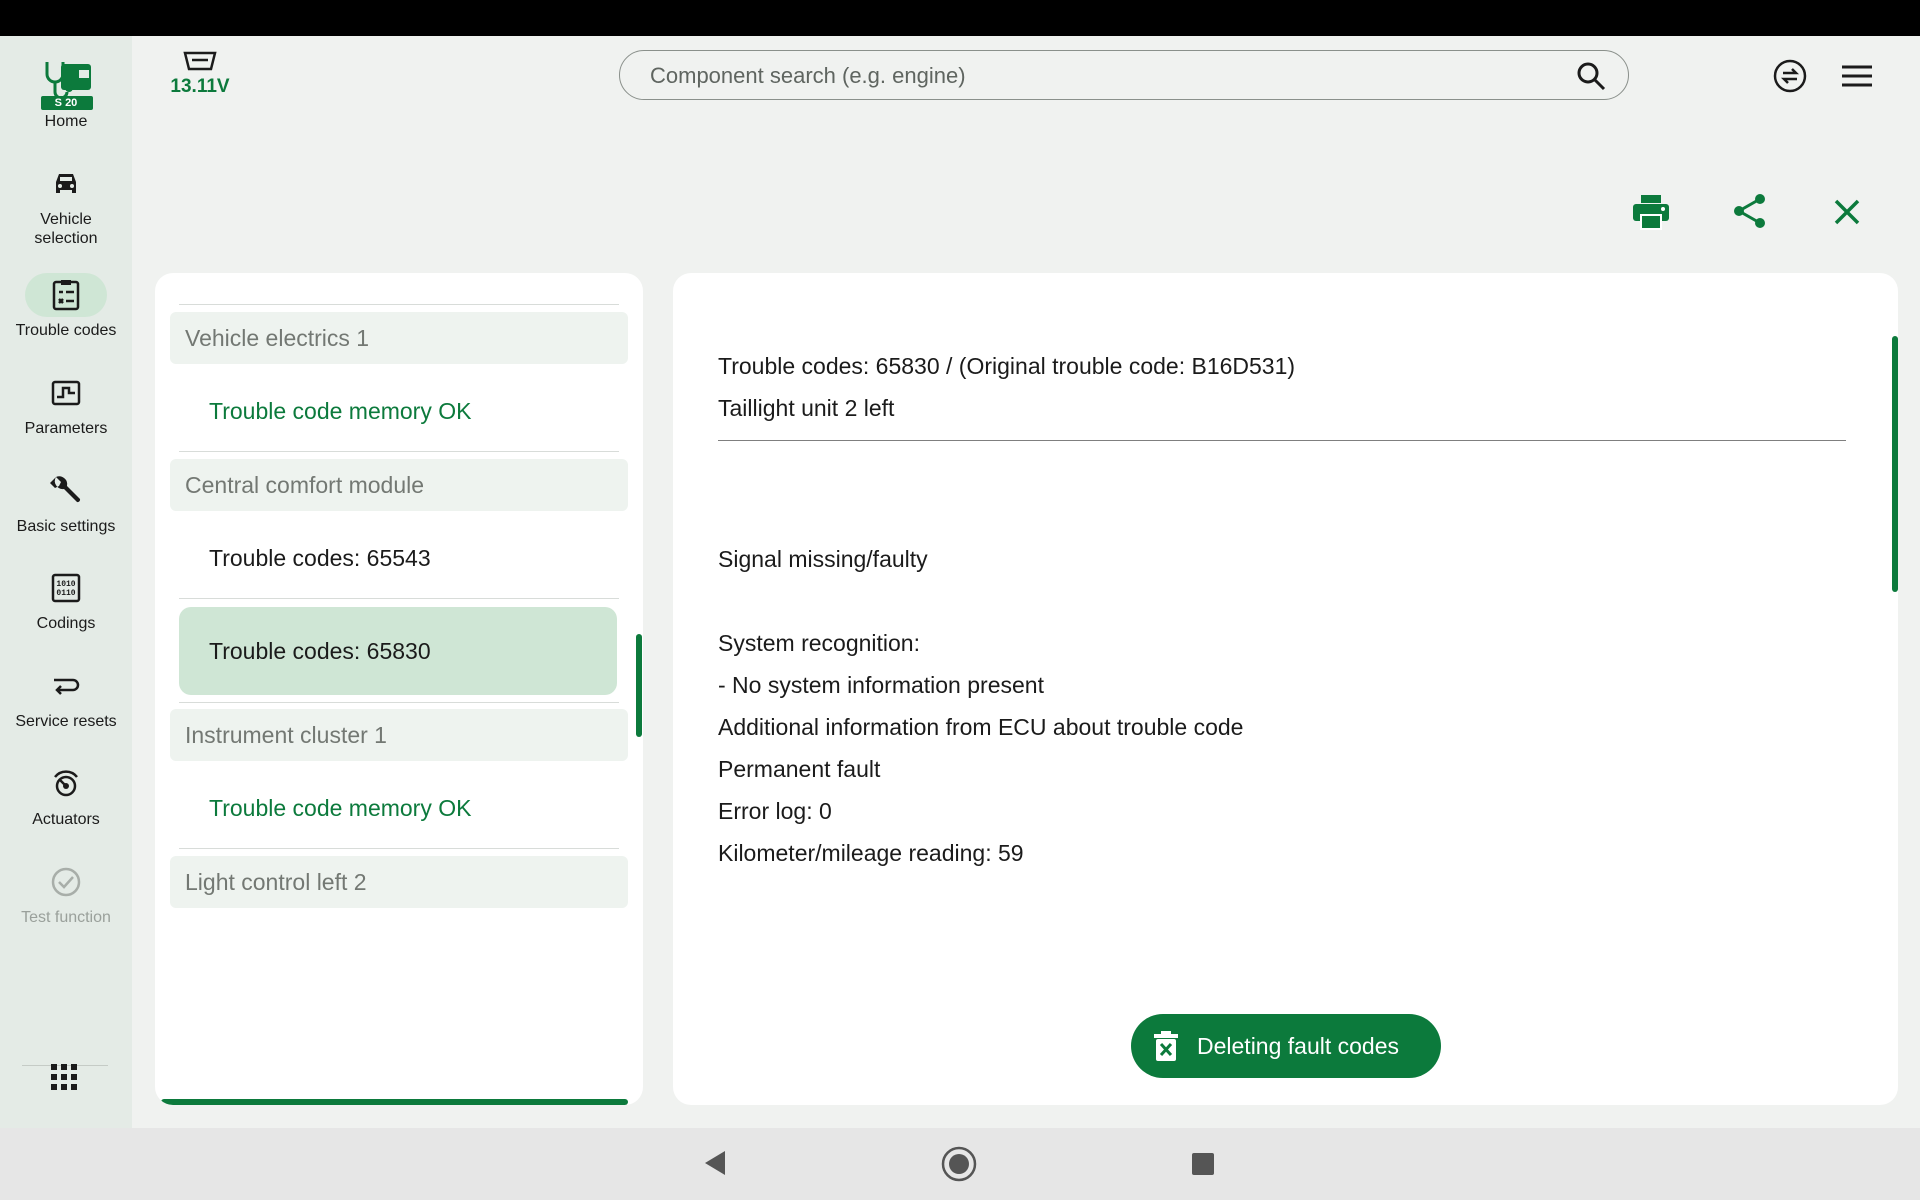  I want to click on delete-fault-codes-button: Deleting fault codes, so click(1286, 1046).